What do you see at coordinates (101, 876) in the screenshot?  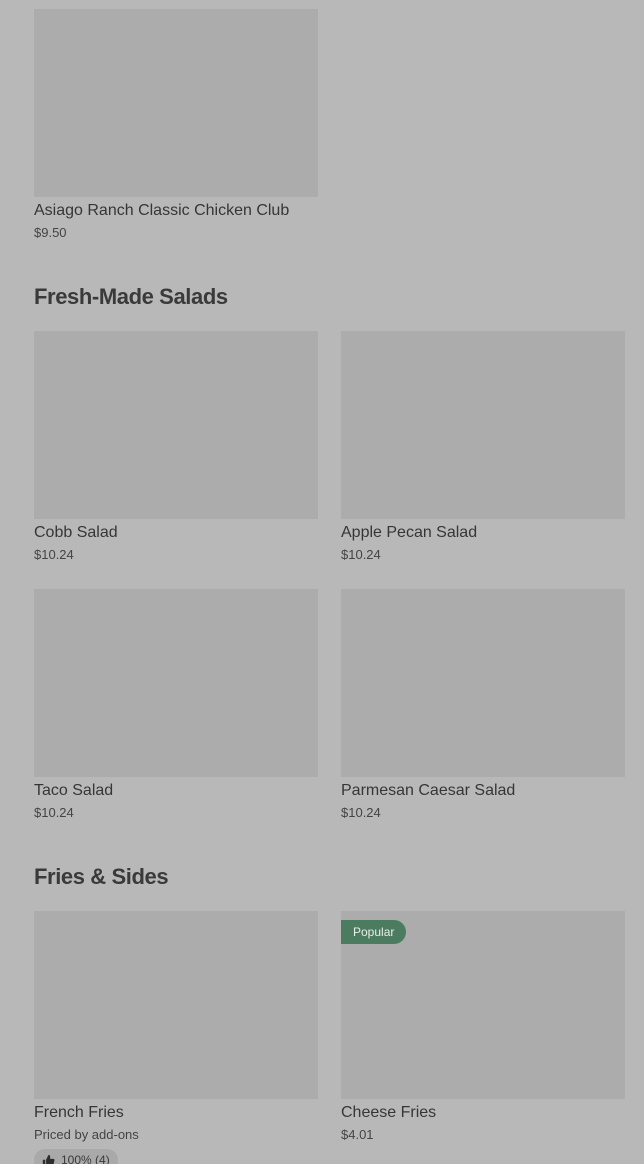 I see `section-heading-sides: Fries & Sides` at bounding box center [101, 876].